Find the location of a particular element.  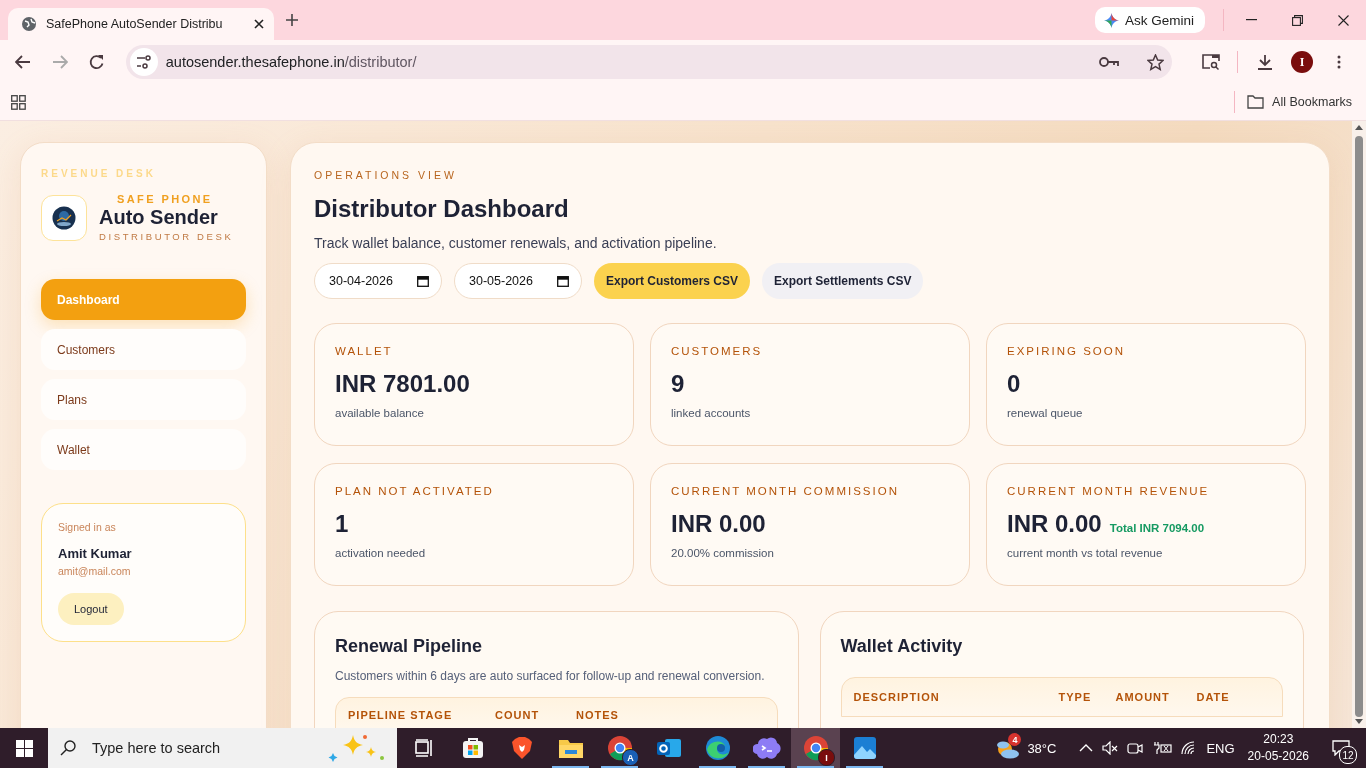

stat-note: activation needed is located at coordinates (381, 553).